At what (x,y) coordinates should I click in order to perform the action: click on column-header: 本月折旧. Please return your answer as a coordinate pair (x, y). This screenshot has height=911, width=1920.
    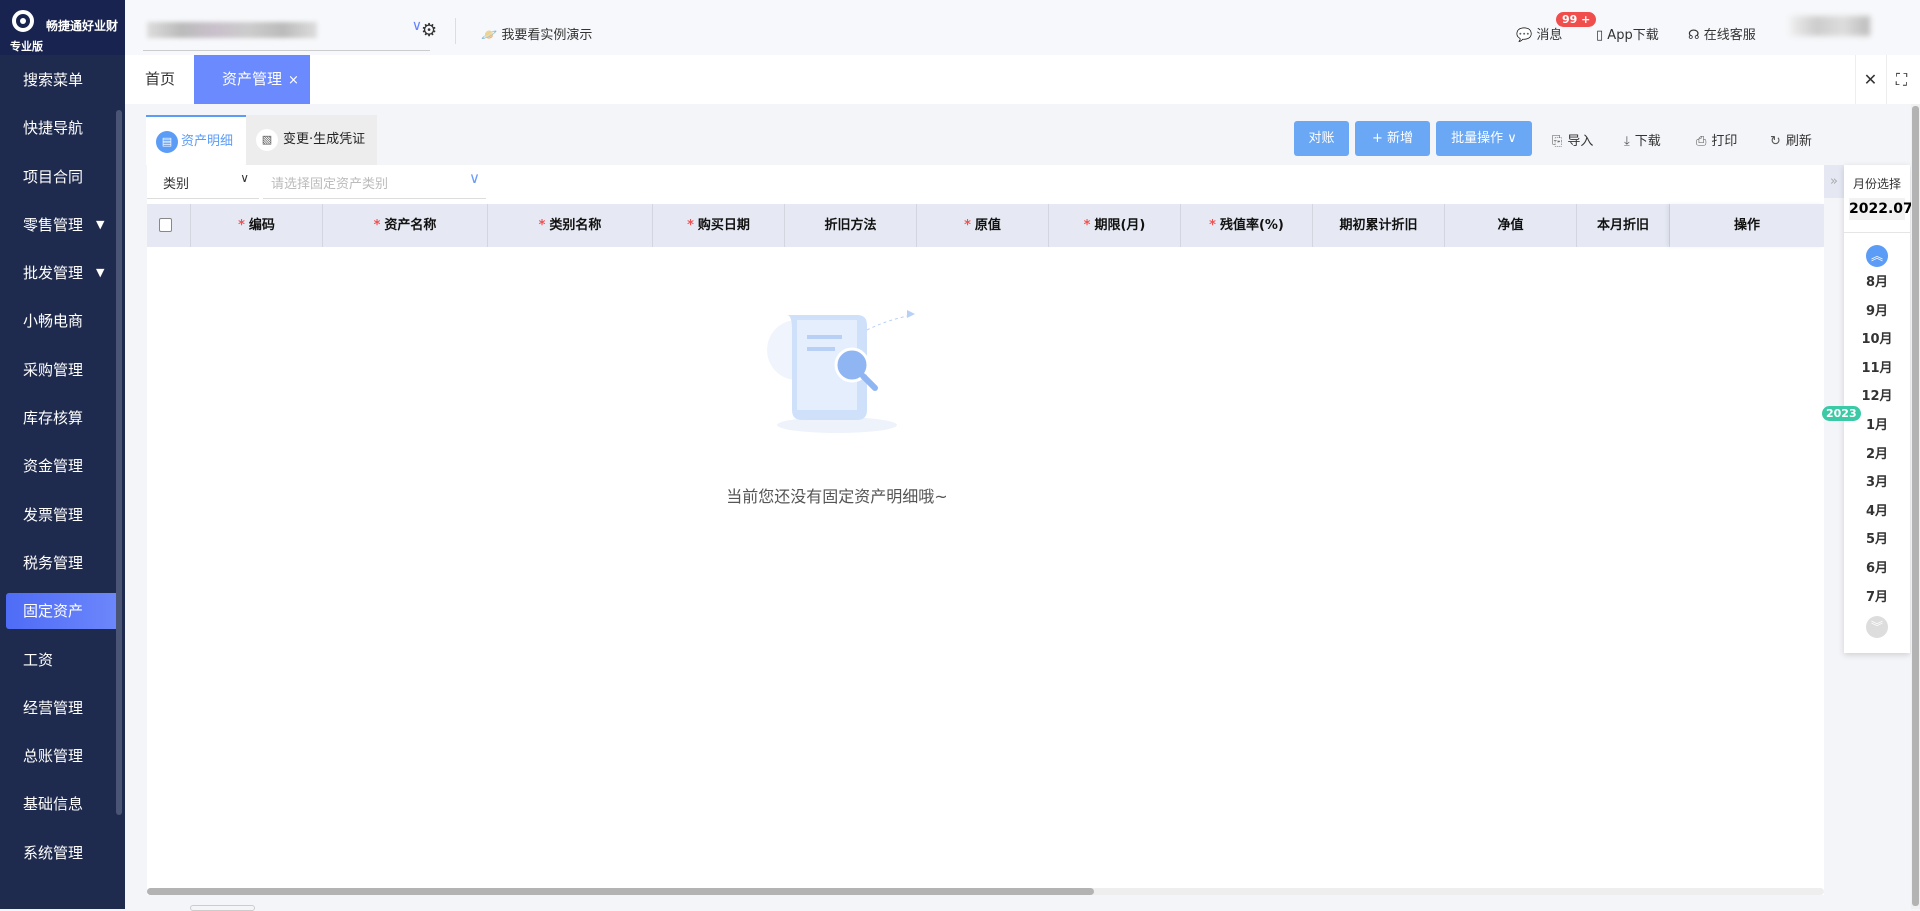
    Looking at the image, I should click on (1623, 225).